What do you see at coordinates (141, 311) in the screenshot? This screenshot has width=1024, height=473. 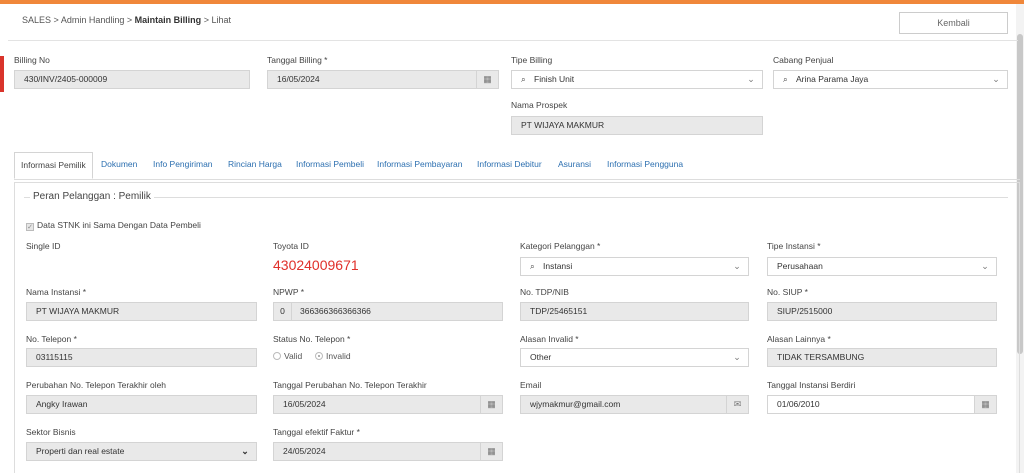 I see `nama-instansi-field: PT WIJAYA MAKMUR` at bounding box center [141, 311].